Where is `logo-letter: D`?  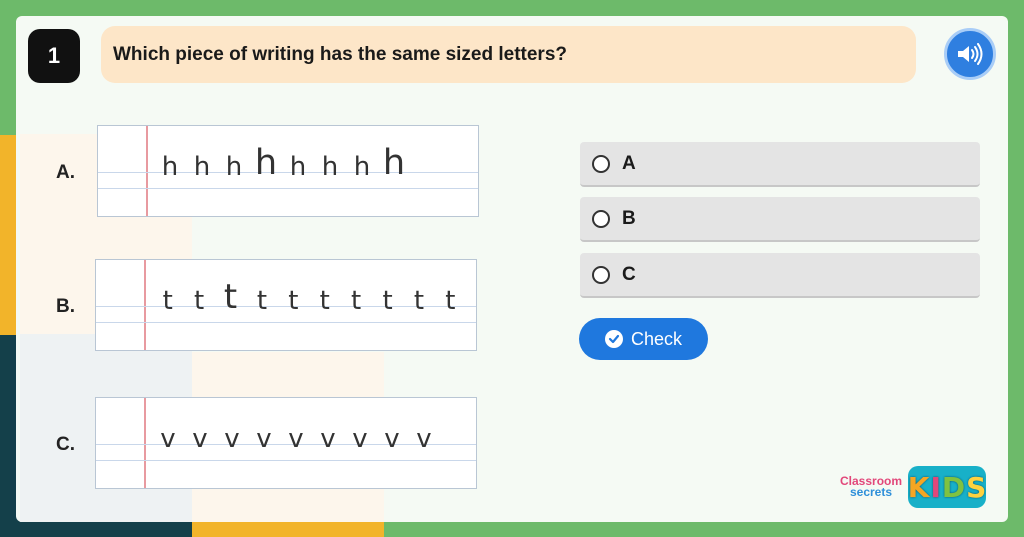 logo-letter: D is located at coordinates (953, 487).